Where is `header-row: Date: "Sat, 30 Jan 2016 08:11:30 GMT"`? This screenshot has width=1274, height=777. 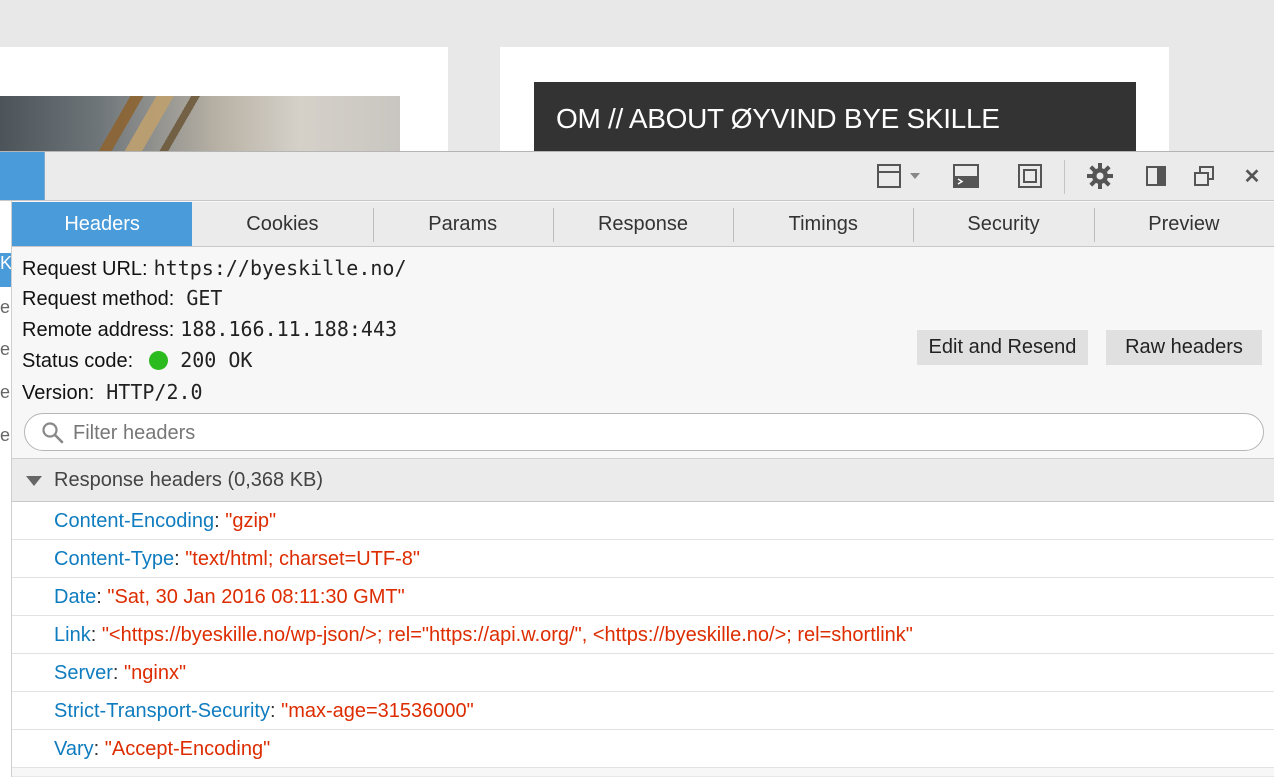 header-row: Date: "Sat, 30 Jan 2016 08:11:30 GMT" is located at coordinates (643, 597).